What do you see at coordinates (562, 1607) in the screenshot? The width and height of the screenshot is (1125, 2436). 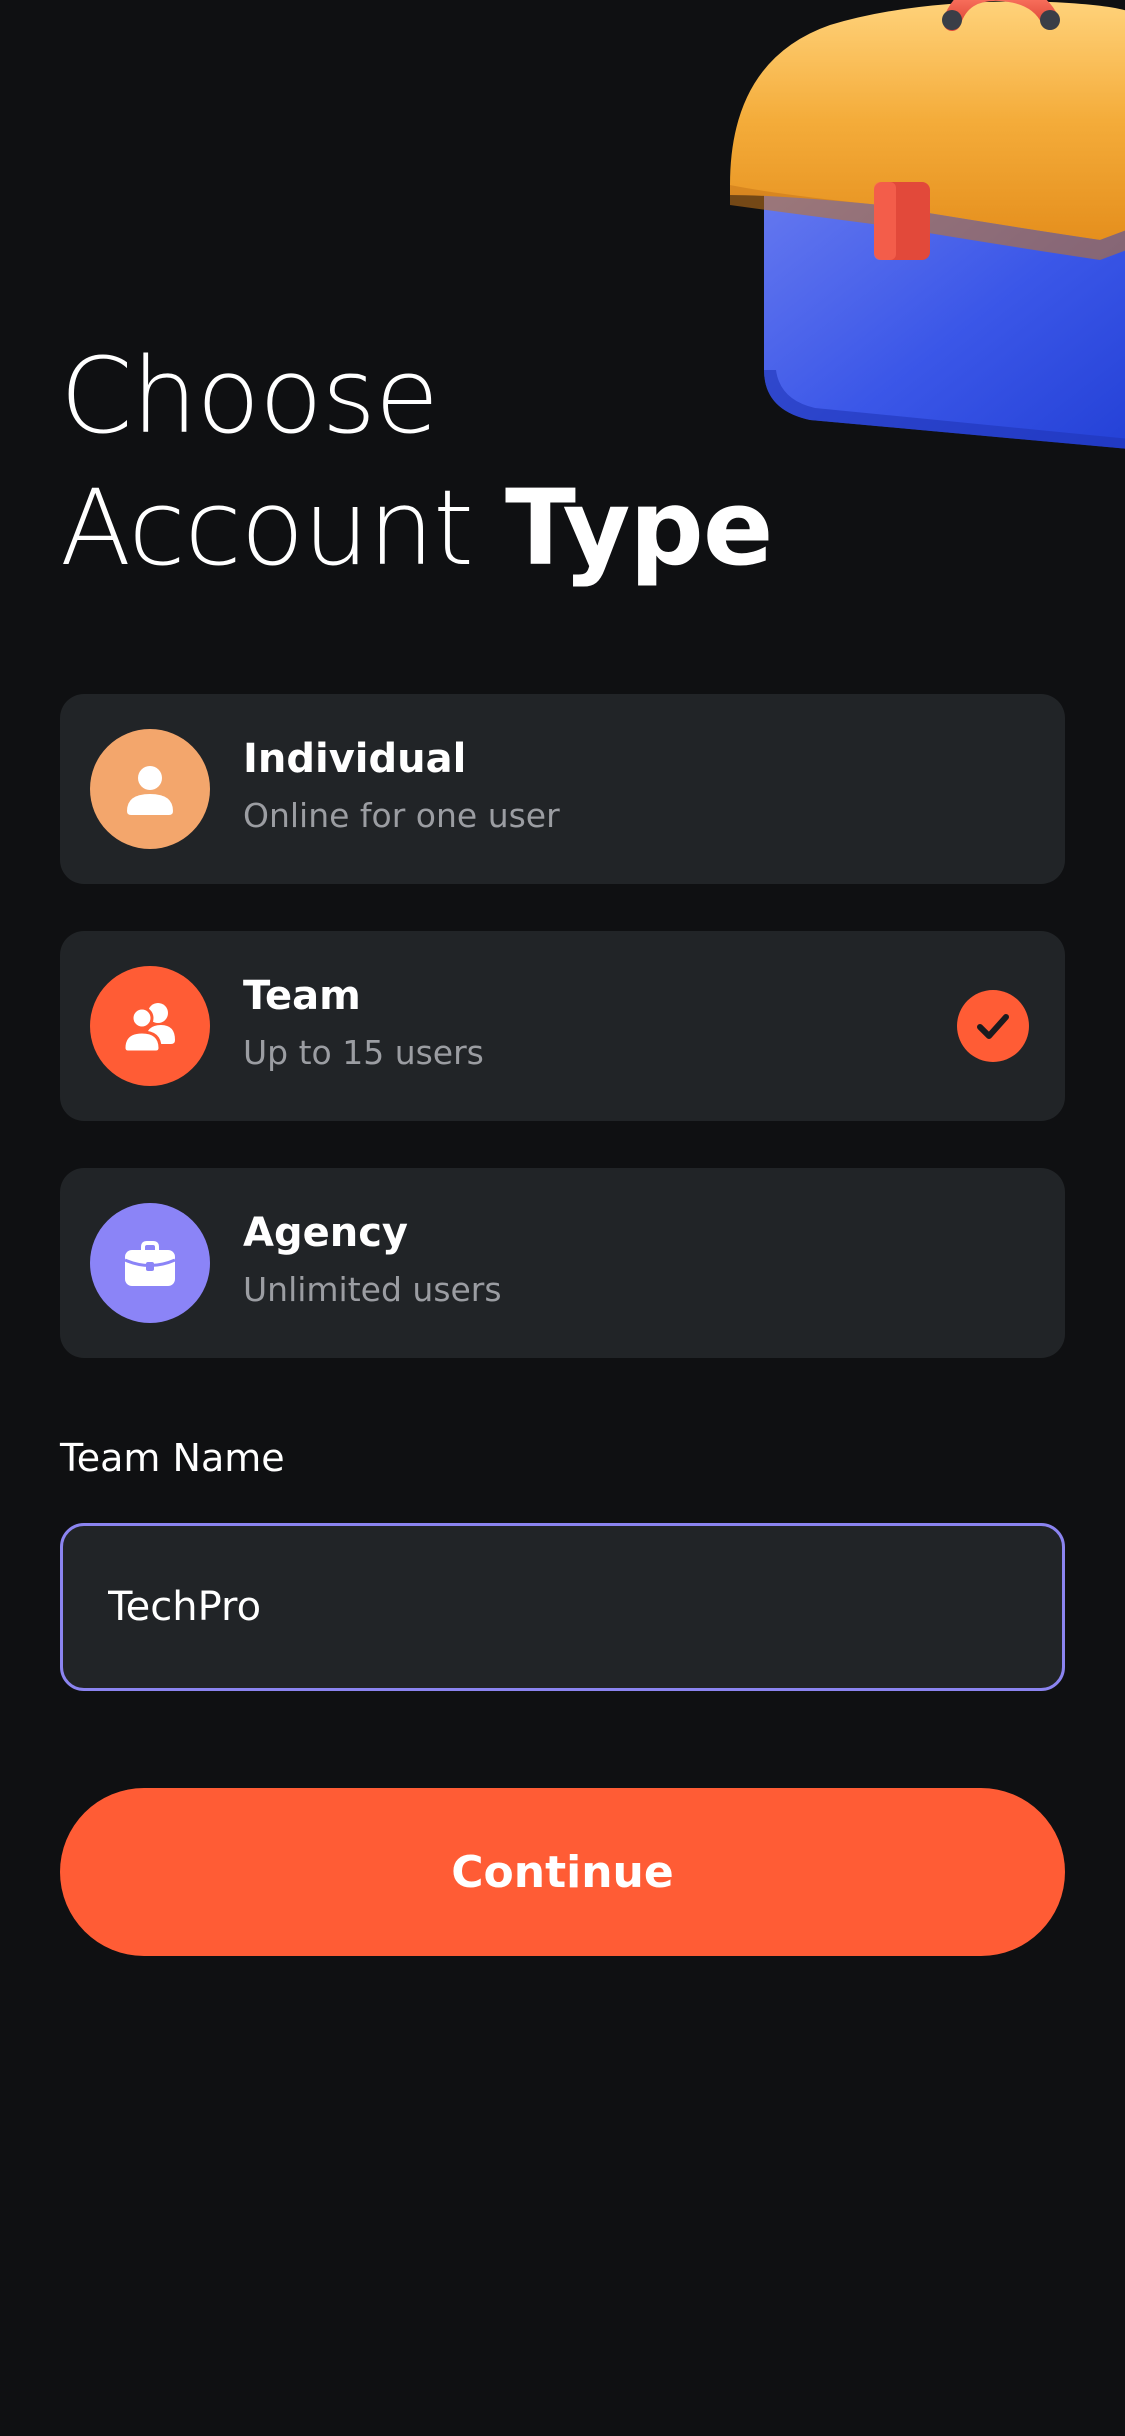 I see `team-name-input` at bounding box center [562, 1607].